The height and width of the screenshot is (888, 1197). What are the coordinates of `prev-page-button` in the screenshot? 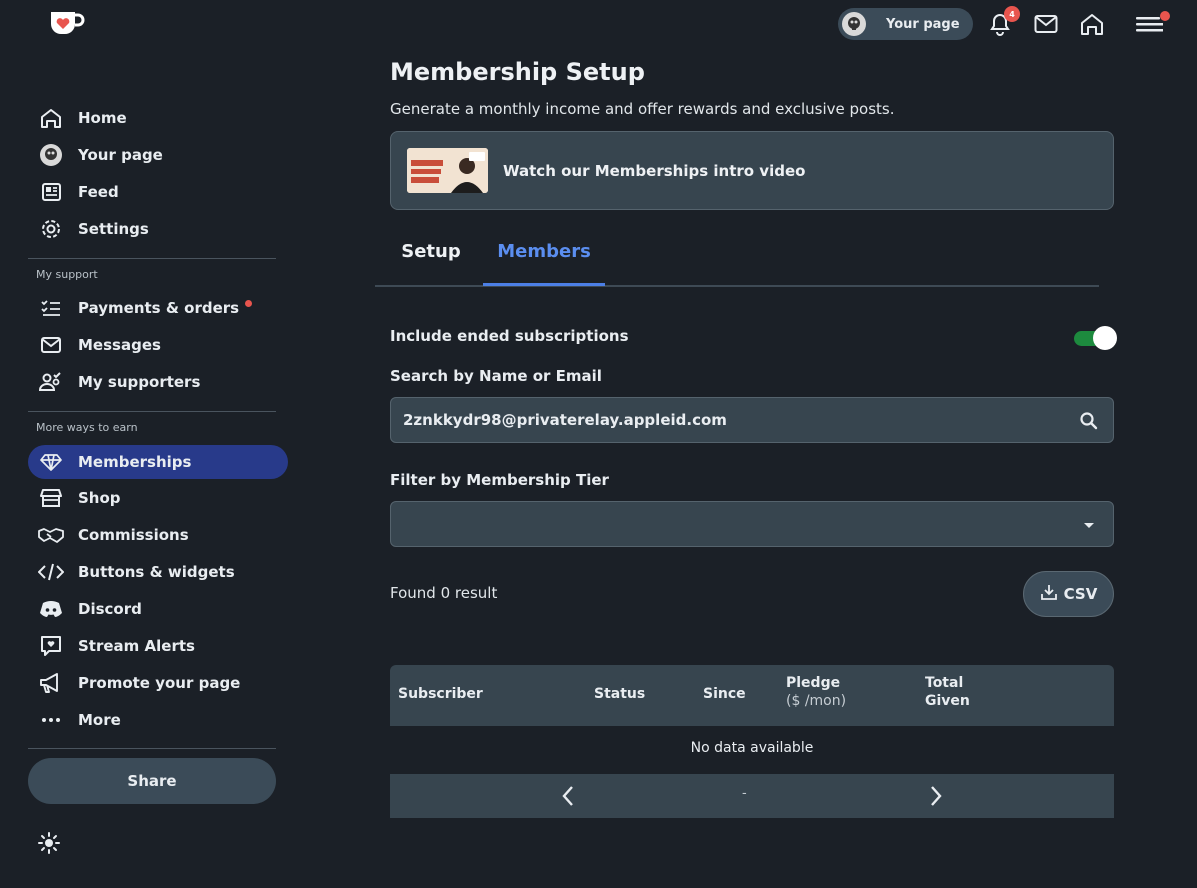 It's located at (568, 796).